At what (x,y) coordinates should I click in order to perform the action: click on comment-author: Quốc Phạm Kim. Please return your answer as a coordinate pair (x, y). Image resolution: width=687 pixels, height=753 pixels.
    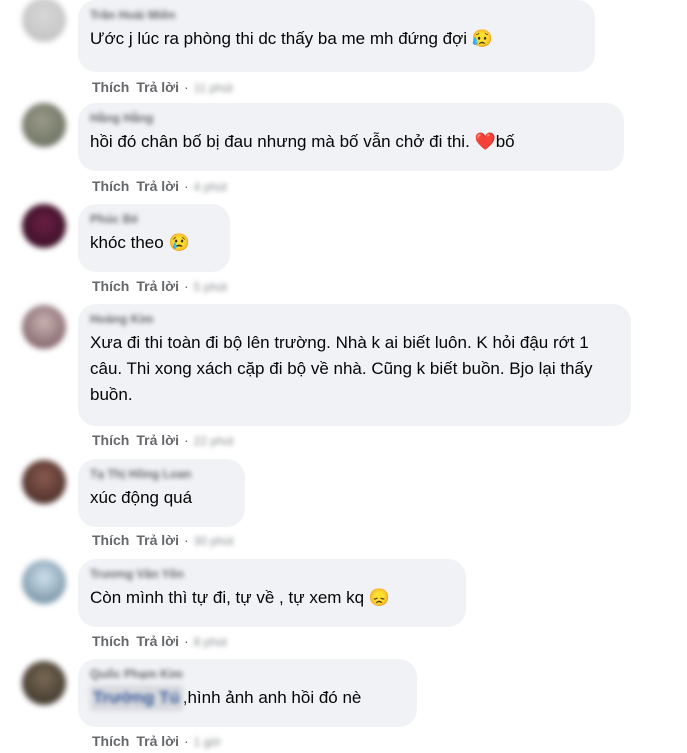
    Looking at the image, I should click on (247, 674).